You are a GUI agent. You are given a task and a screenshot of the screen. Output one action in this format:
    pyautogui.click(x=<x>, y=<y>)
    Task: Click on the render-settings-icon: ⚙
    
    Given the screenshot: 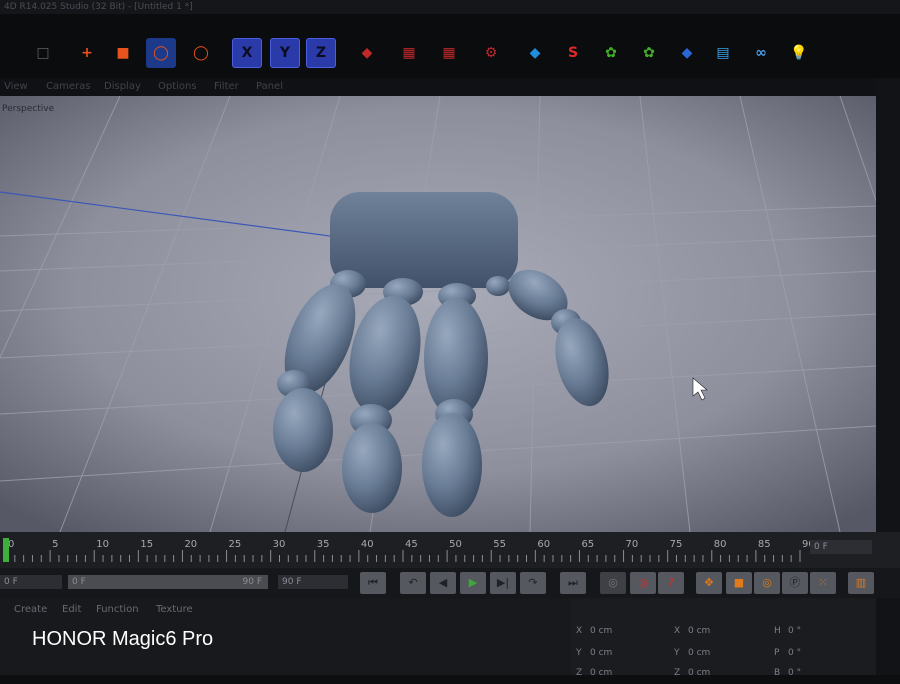 What is the action you would take?
    pyautogui.click(x=491, y=53)
    